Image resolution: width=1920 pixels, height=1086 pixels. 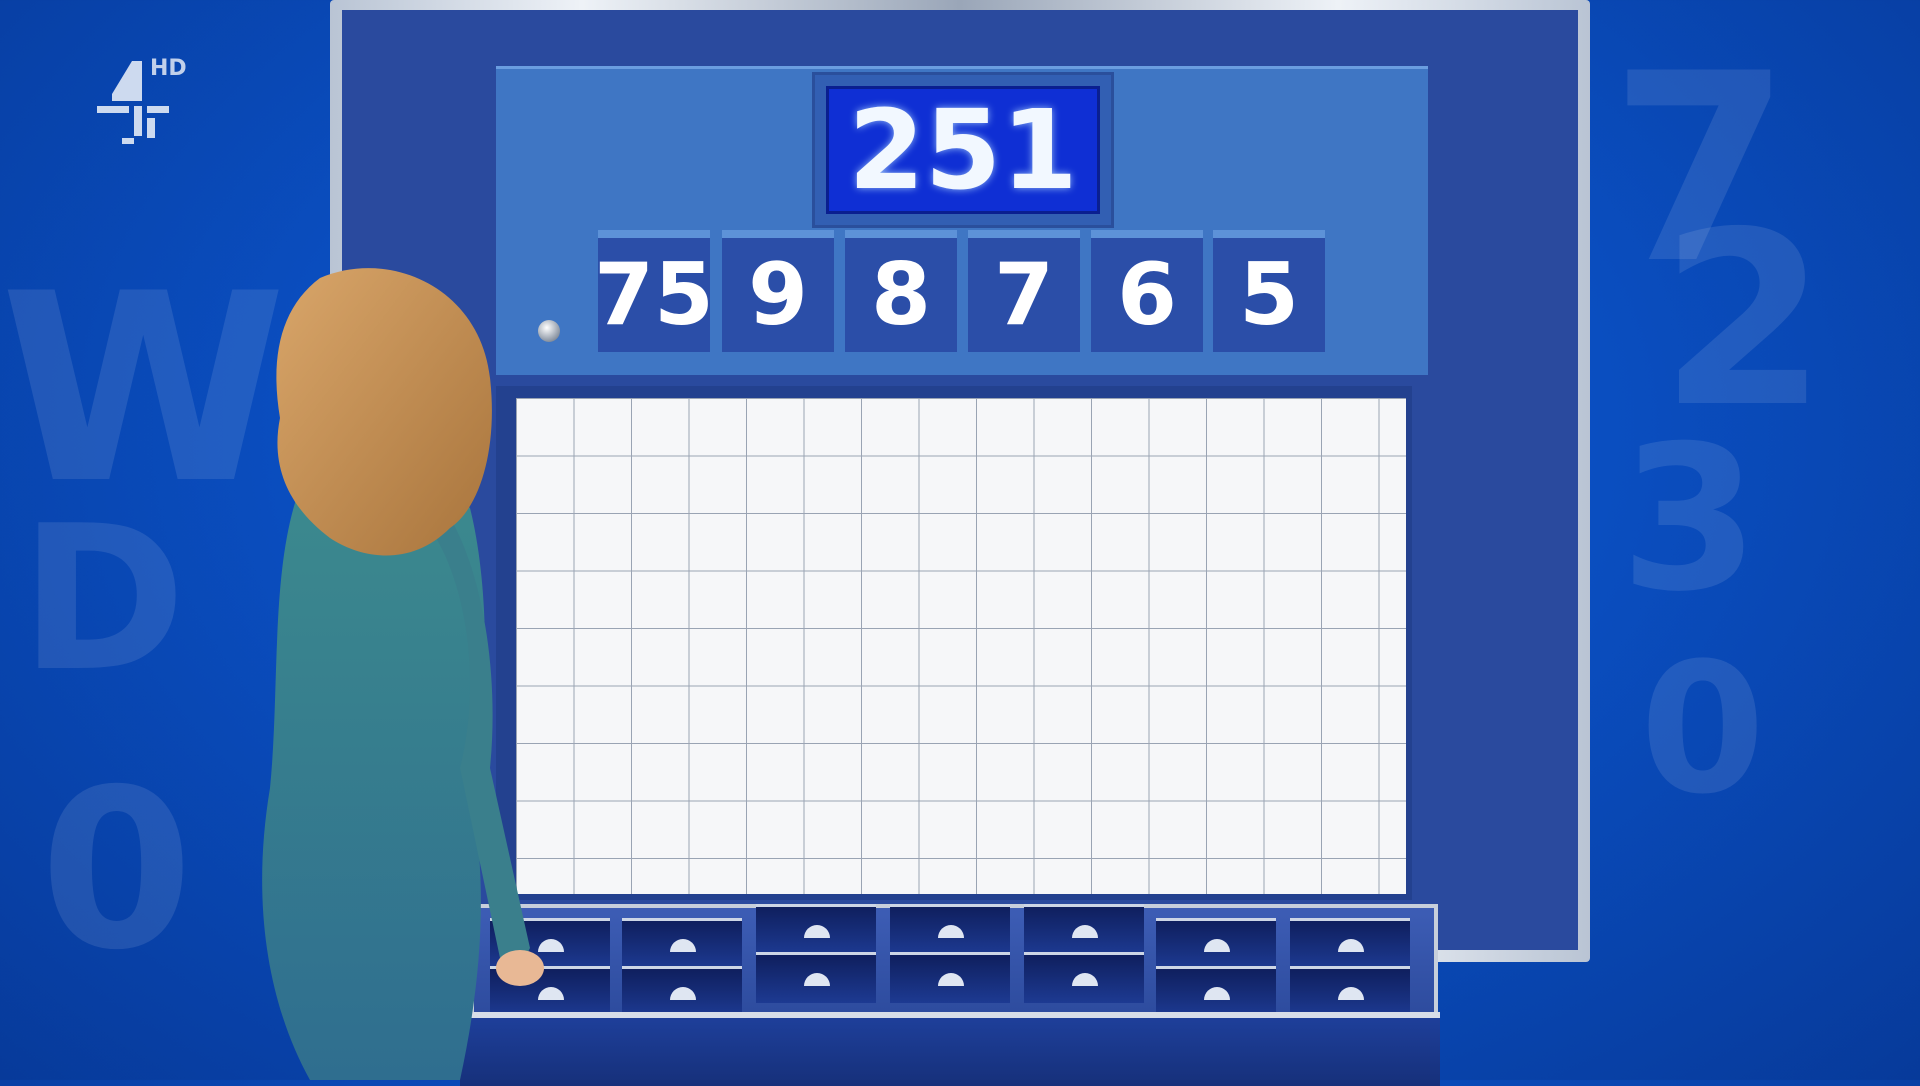 What do you see at coordinates (403, 674) in the screenshot?
I see `presenter-figure` at bounding box center [403, 674].